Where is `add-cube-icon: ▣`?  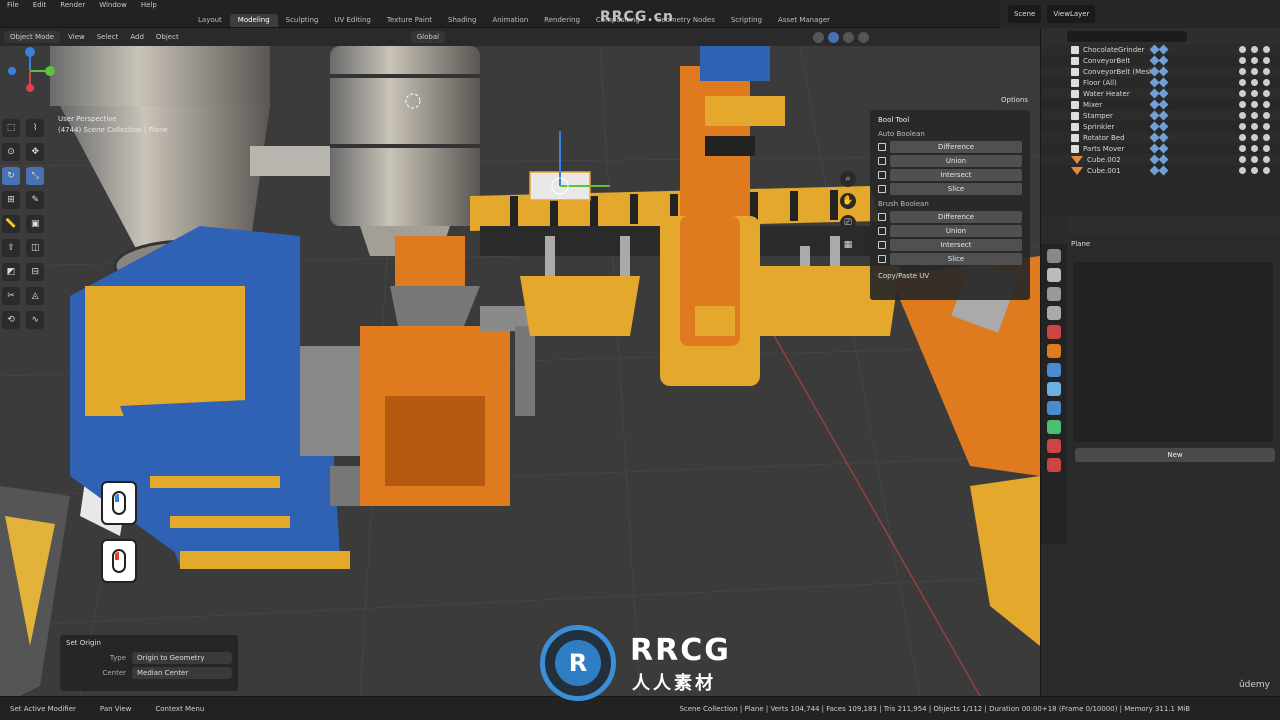 add-cube-icon: ▣ is located at coordinates (35, 224).